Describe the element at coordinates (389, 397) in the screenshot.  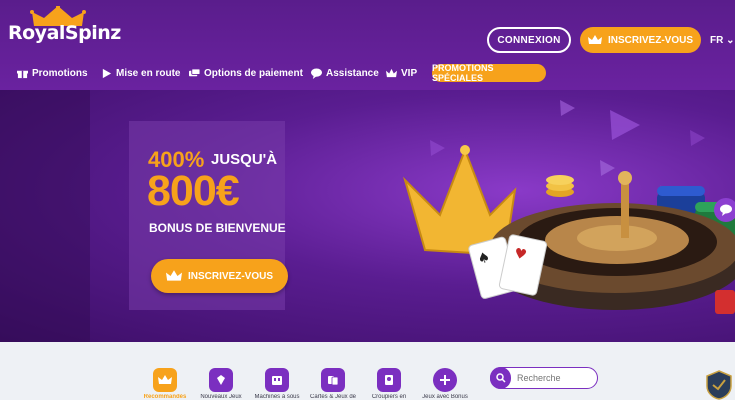
I see `category-label: Croupiers en` at that location.